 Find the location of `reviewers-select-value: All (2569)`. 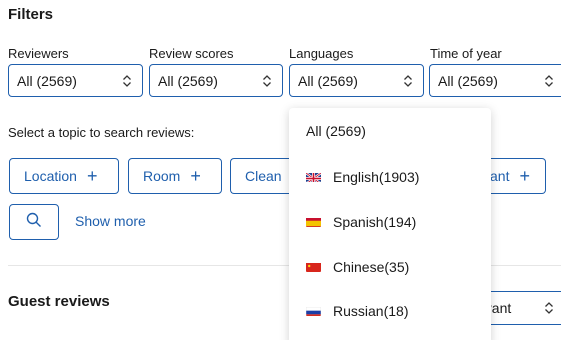

reviewers-select-value: All (2569) is located at coordinates (47, 80).